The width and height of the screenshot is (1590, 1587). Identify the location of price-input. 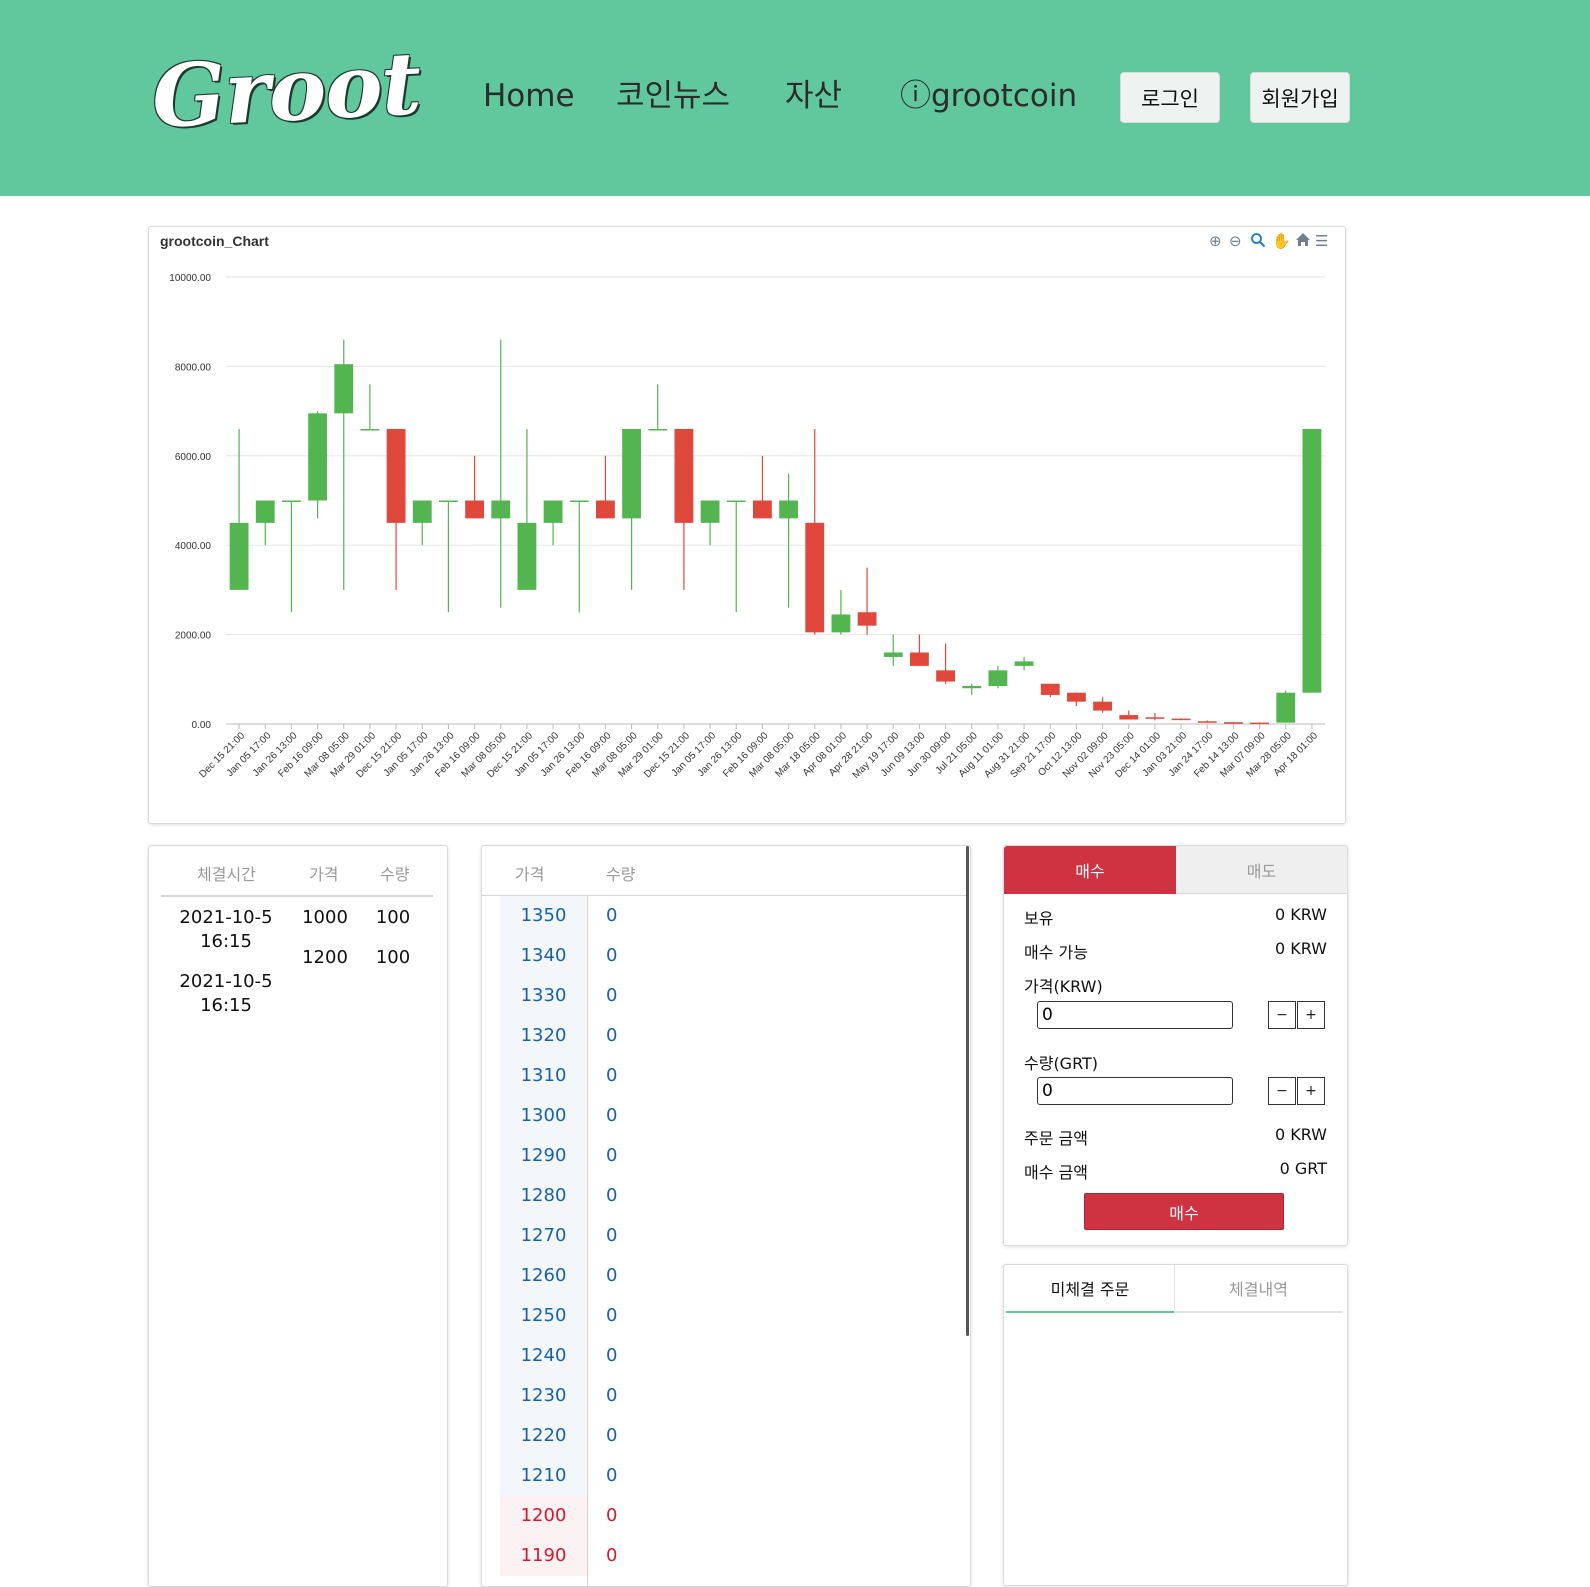
(1135, 1015).